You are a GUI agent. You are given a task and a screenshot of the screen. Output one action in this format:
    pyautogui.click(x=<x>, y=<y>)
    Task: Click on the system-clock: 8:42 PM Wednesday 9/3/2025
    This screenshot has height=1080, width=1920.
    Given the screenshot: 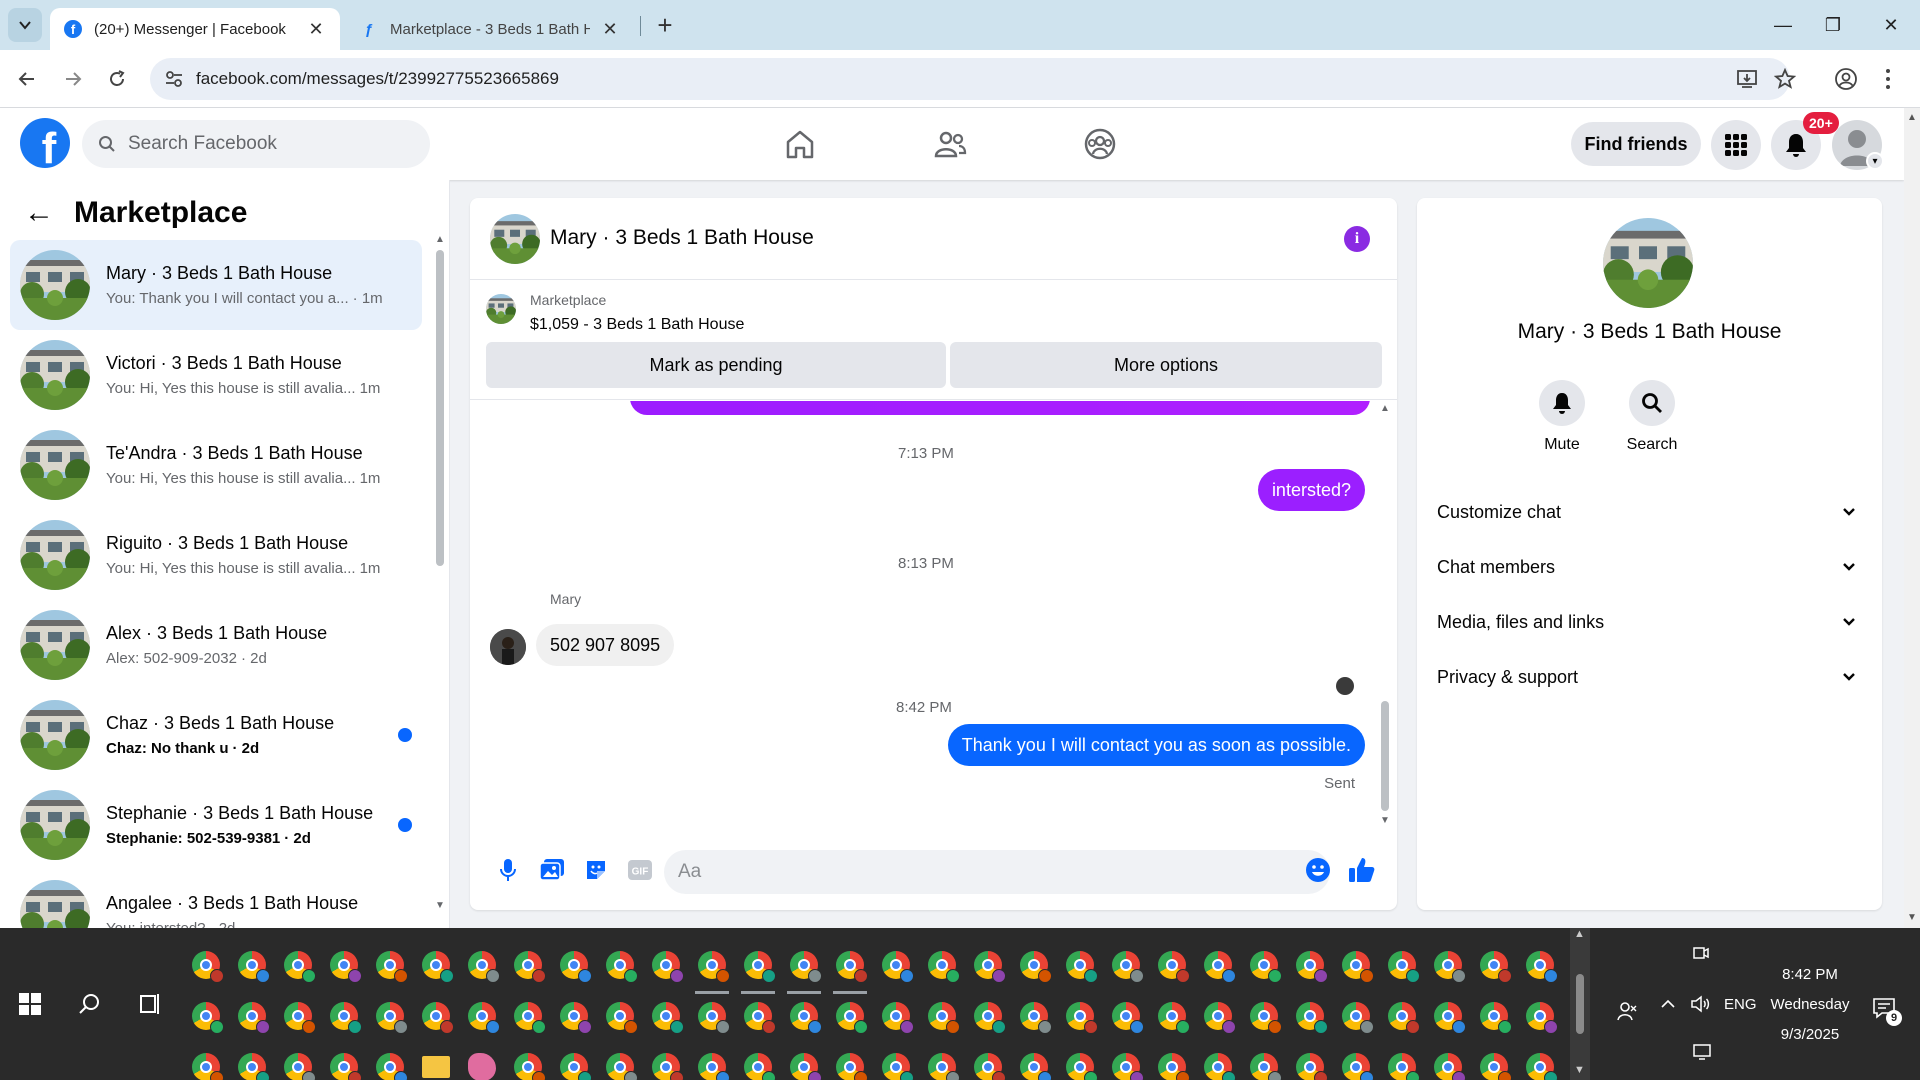 What is the action you would take?
    pyautogui.click(x=1810, y=1004)
    